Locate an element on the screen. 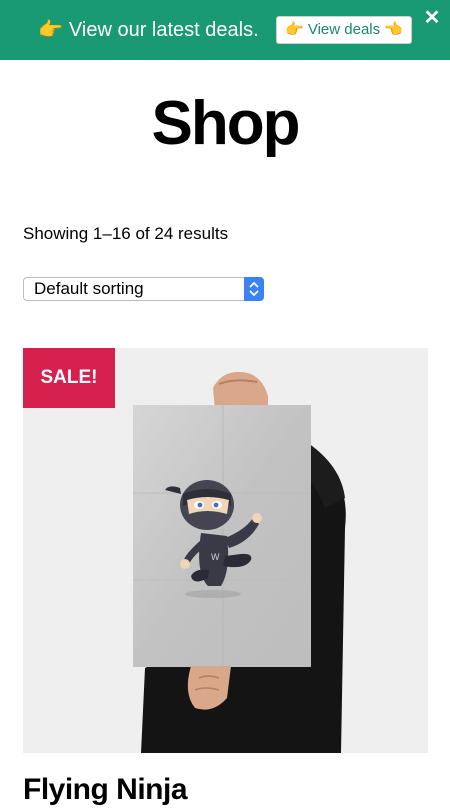 The image size is (450, 808). close-icon: ✕ is located at coordinates (432, 18).